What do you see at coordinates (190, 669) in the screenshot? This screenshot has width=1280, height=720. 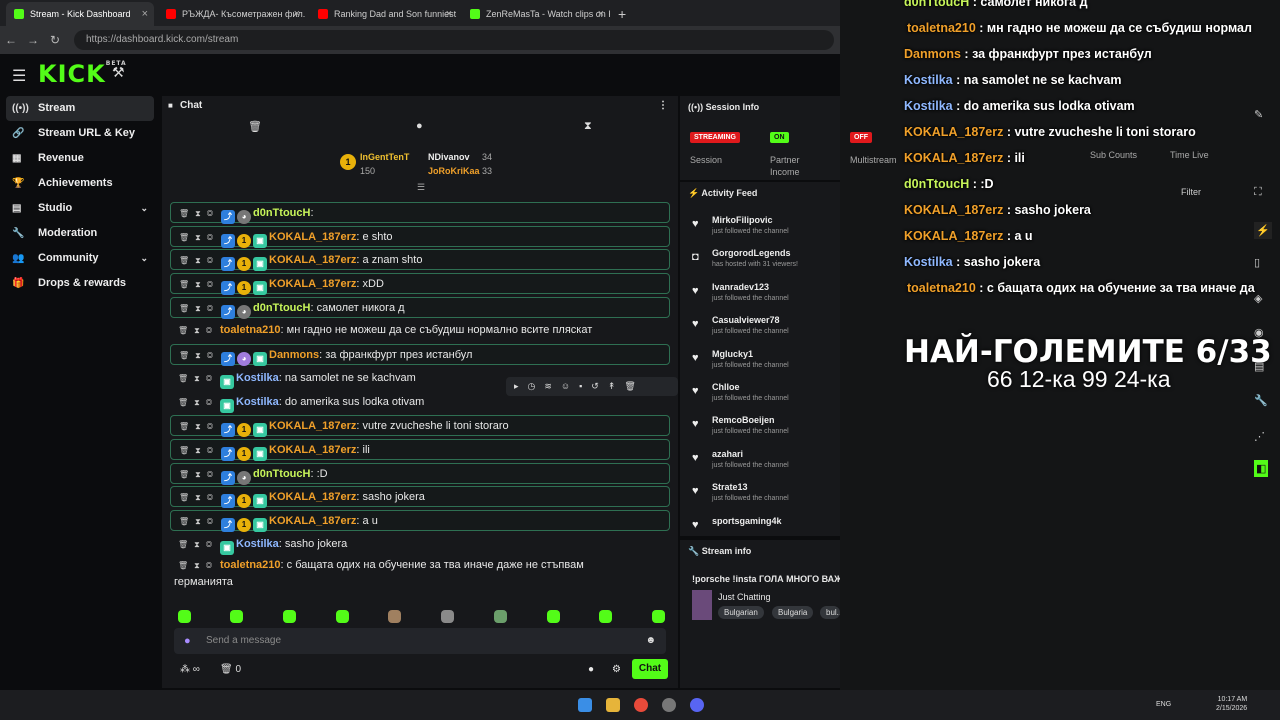 I see `channel-points-icon: ⁂ ∞` at bounding box center [190, 669].